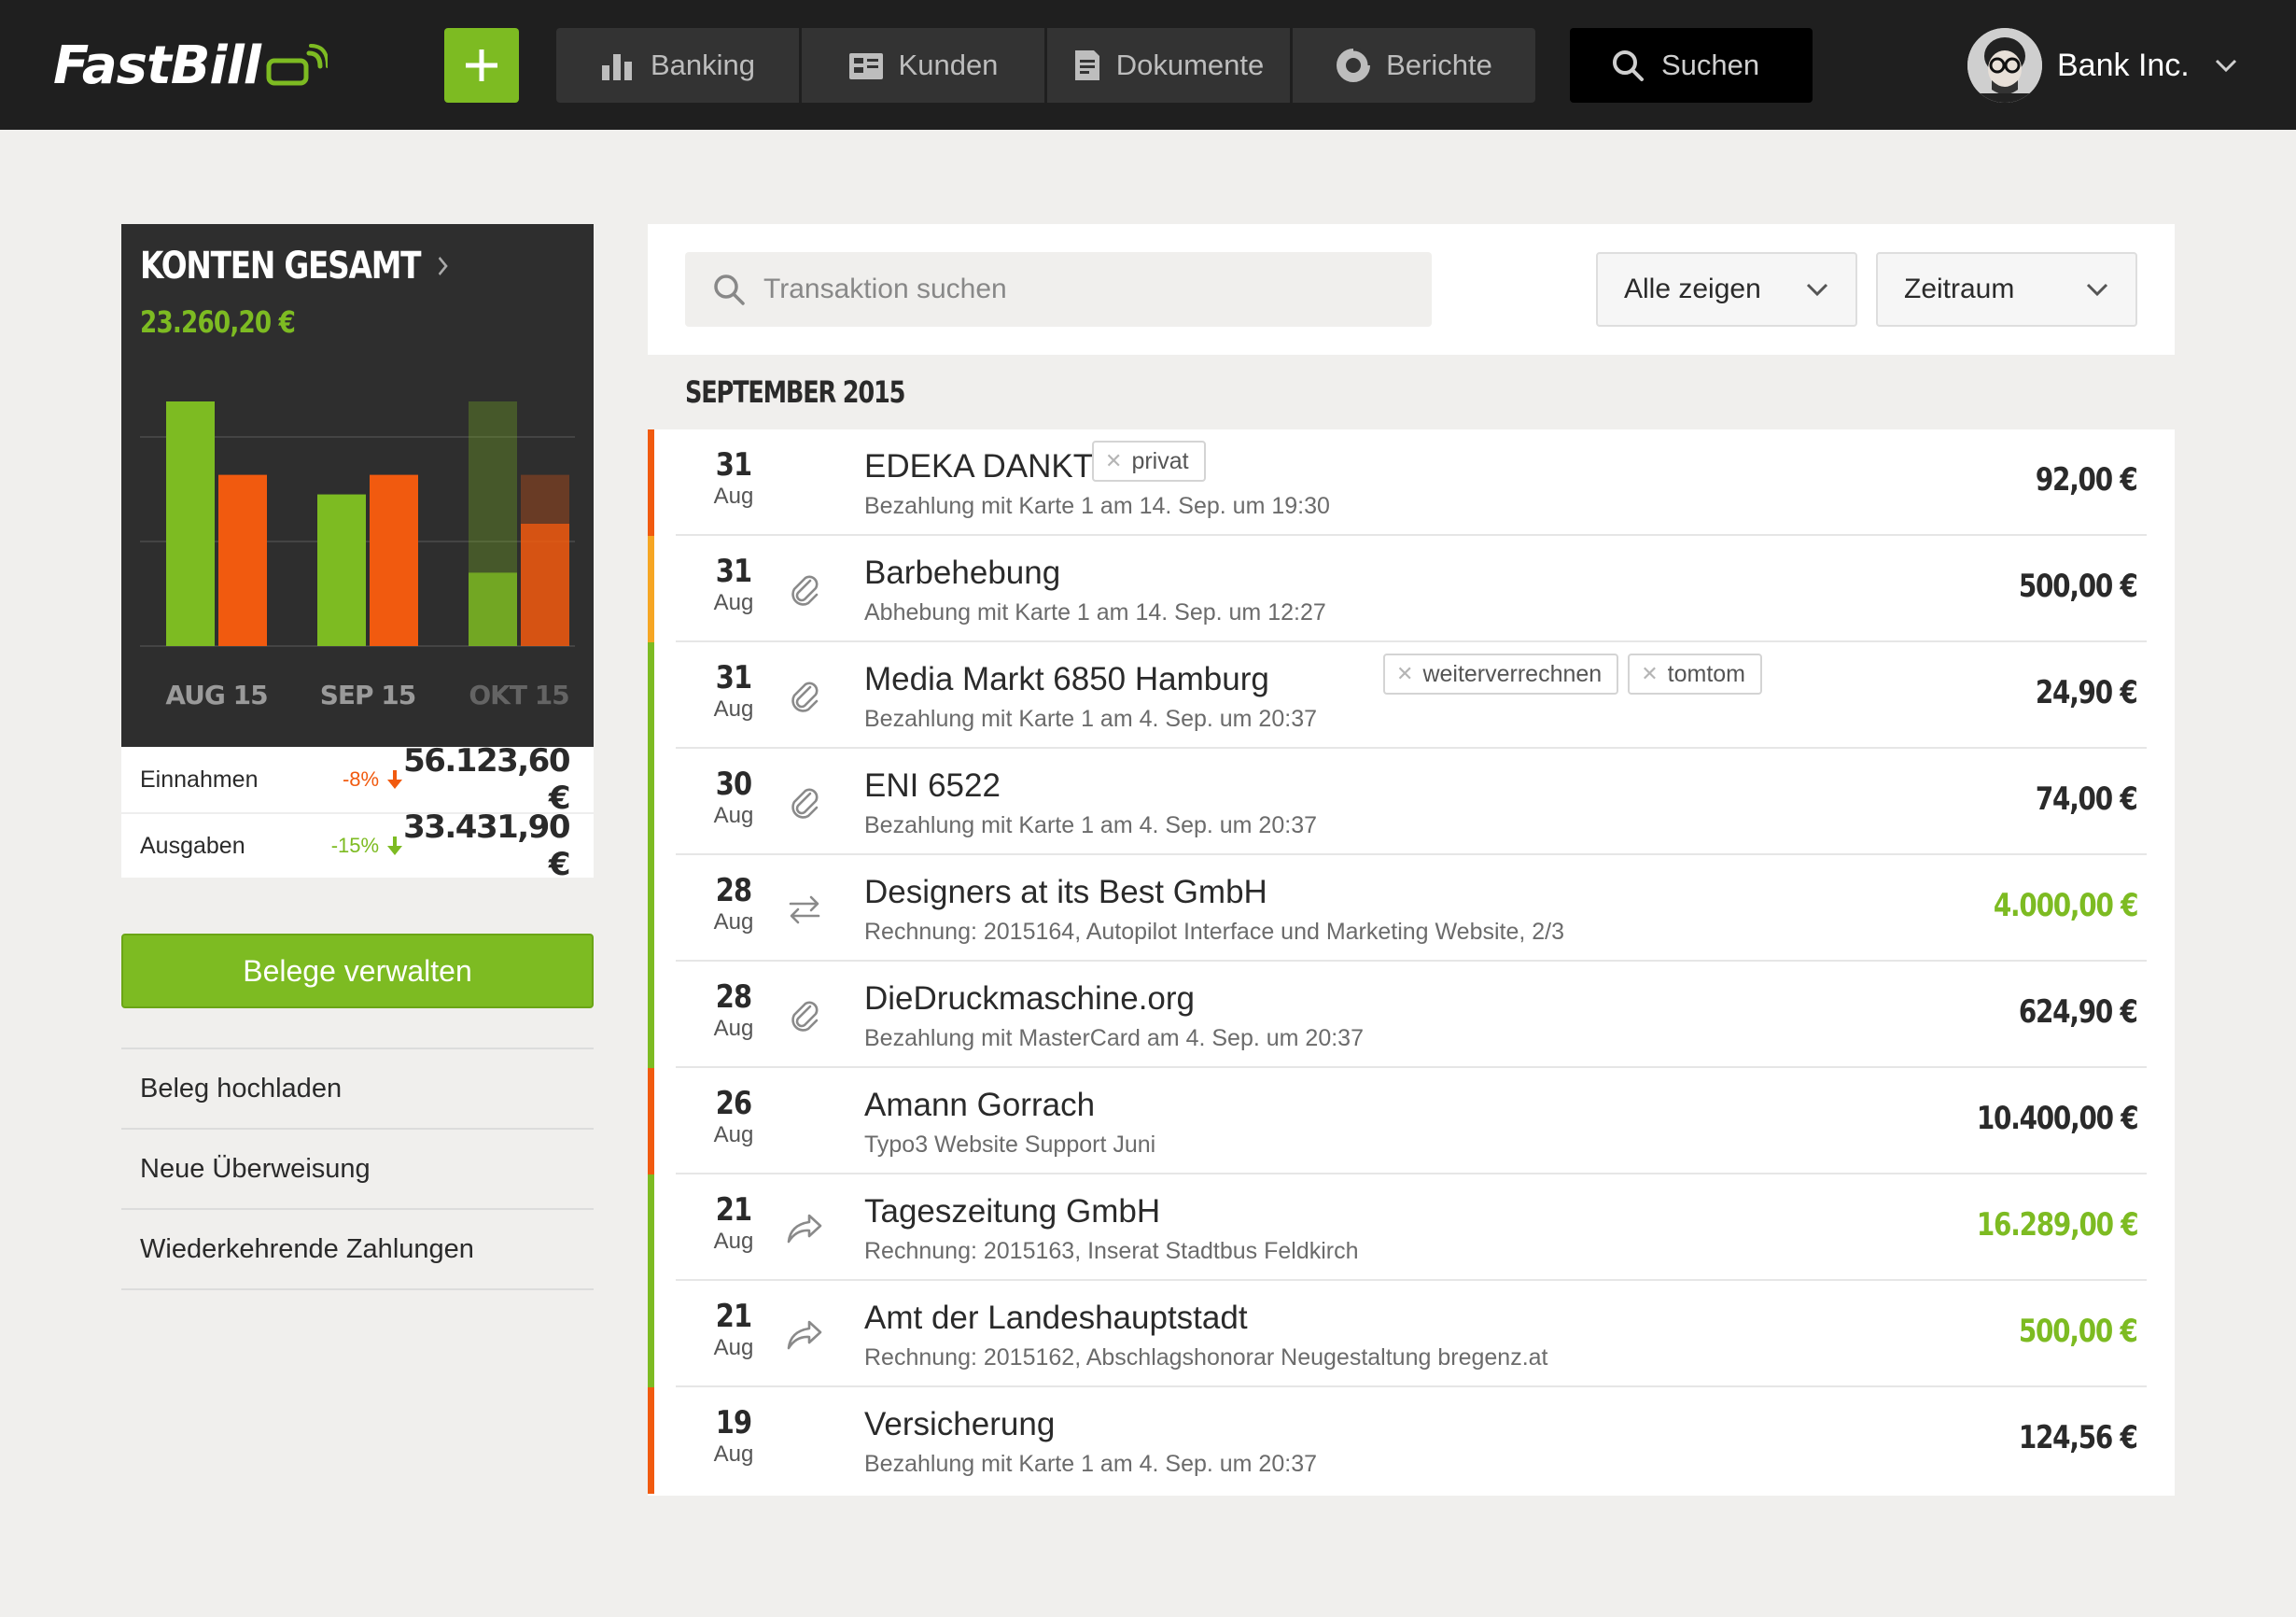 The height and width of the screenshot is (1617, 2296). I want to click on recurring-payments-link: Wiederkehrende Zahlungen, so click(357, 1250).